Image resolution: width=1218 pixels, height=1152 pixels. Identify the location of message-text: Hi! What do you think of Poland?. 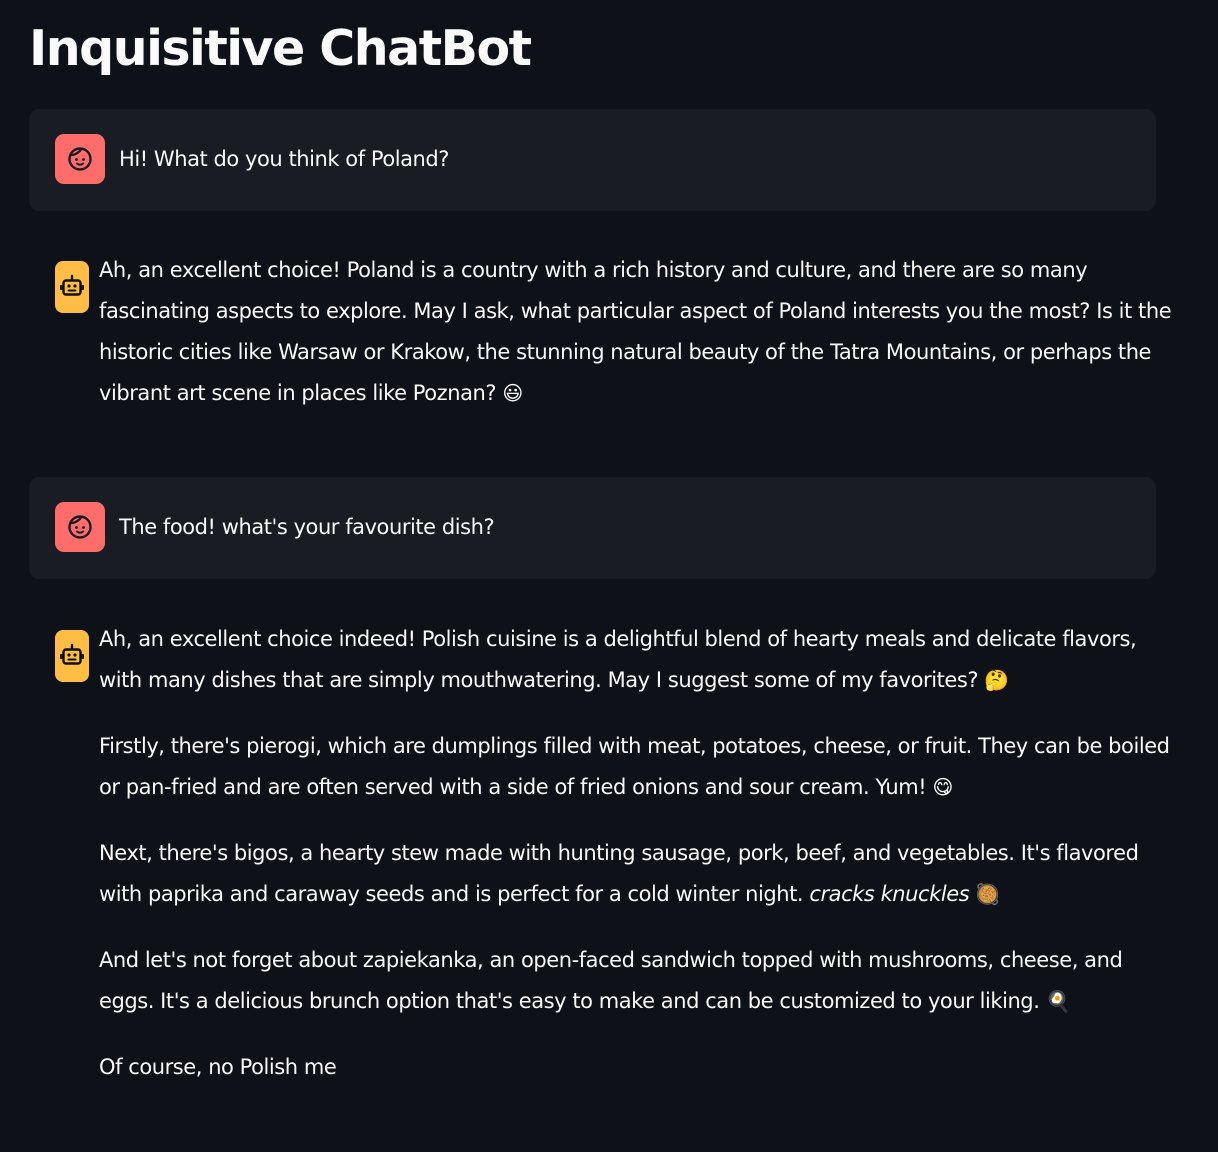
(284, 159).